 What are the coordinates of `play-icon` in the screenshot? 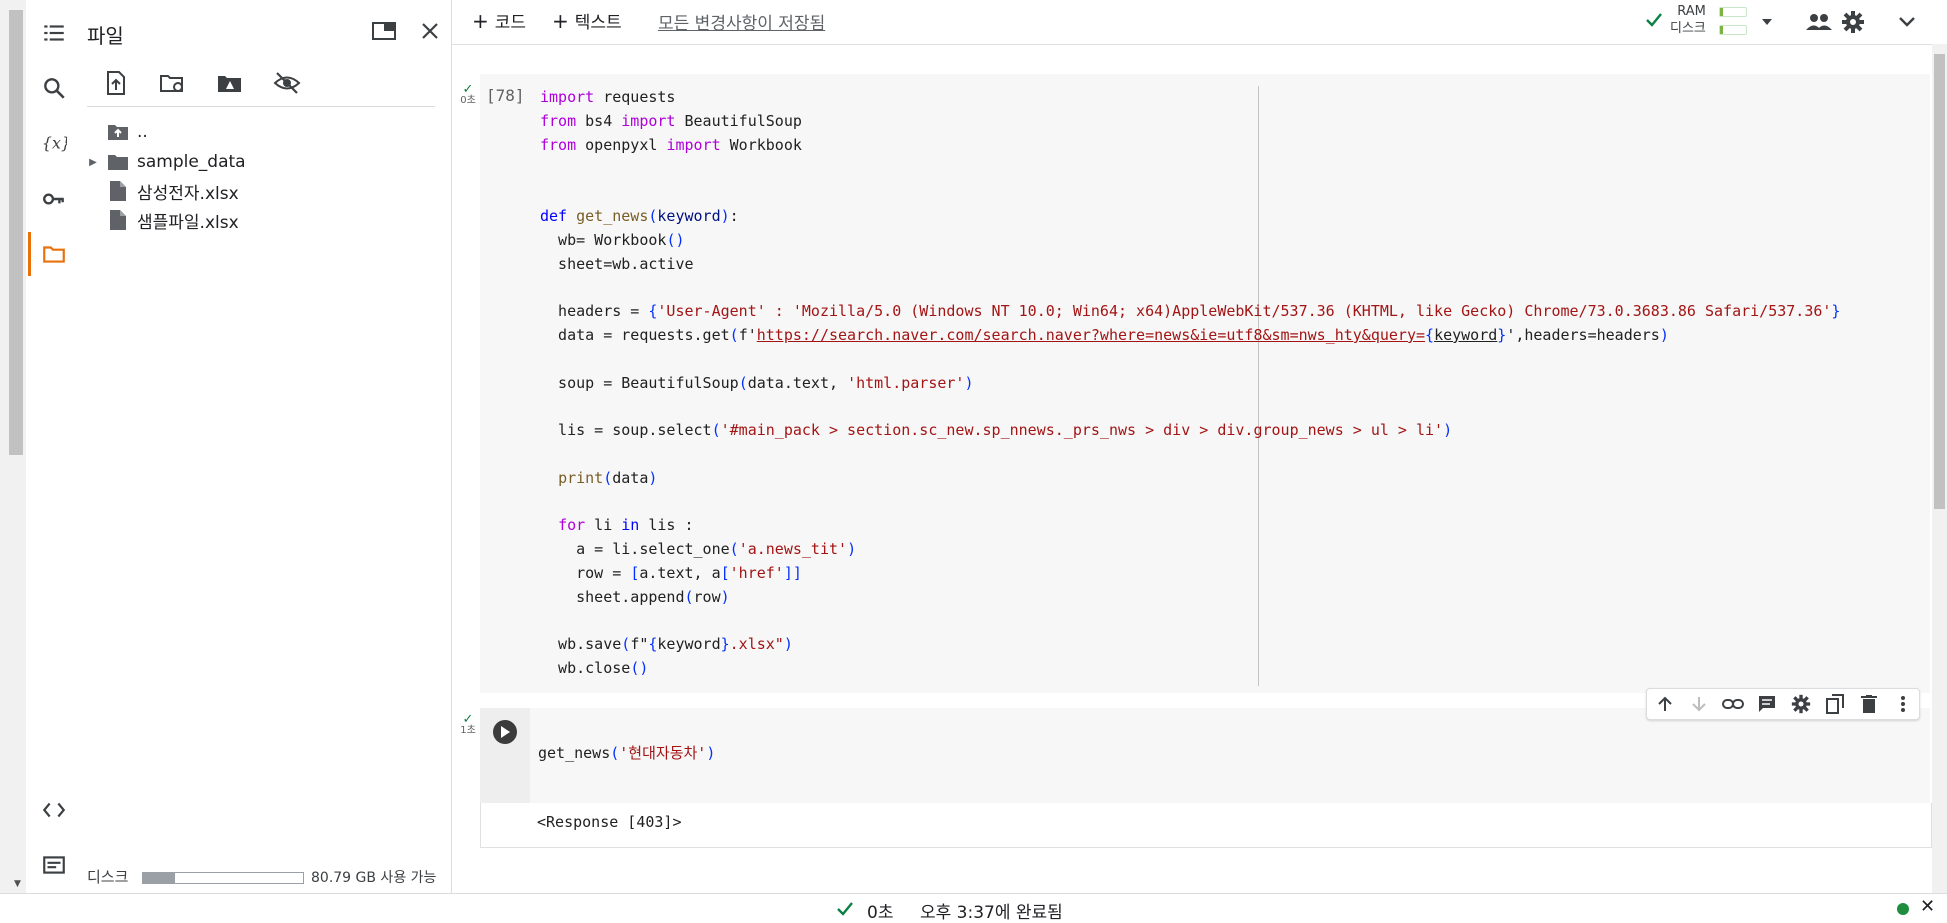 It's located at (505, 732).